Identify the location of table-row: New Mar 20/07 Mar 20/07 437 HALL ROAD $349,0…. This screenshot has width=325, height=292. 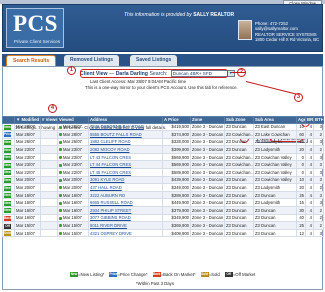
(163, 187).